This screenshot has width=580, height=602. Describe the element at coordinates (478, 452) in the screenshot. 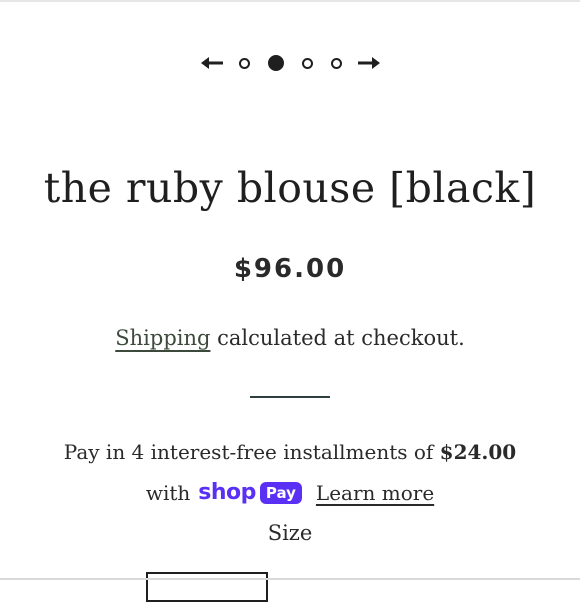

I see `installment-amount: $24.00` at that location.